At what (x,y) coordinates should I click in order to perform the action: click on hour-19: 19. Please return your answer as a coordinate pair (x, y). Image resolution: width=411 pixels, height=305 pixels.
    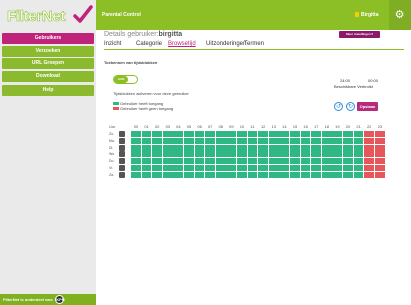
    Looking at the image, I should click on (337, 126).